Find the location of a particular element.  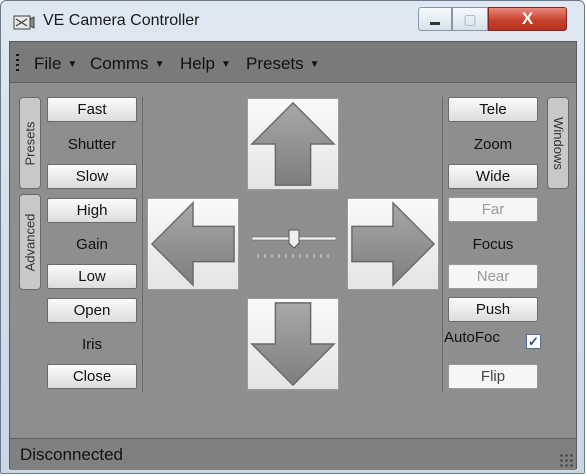

iris-close-button: Close is located at coordinates (92, 376).